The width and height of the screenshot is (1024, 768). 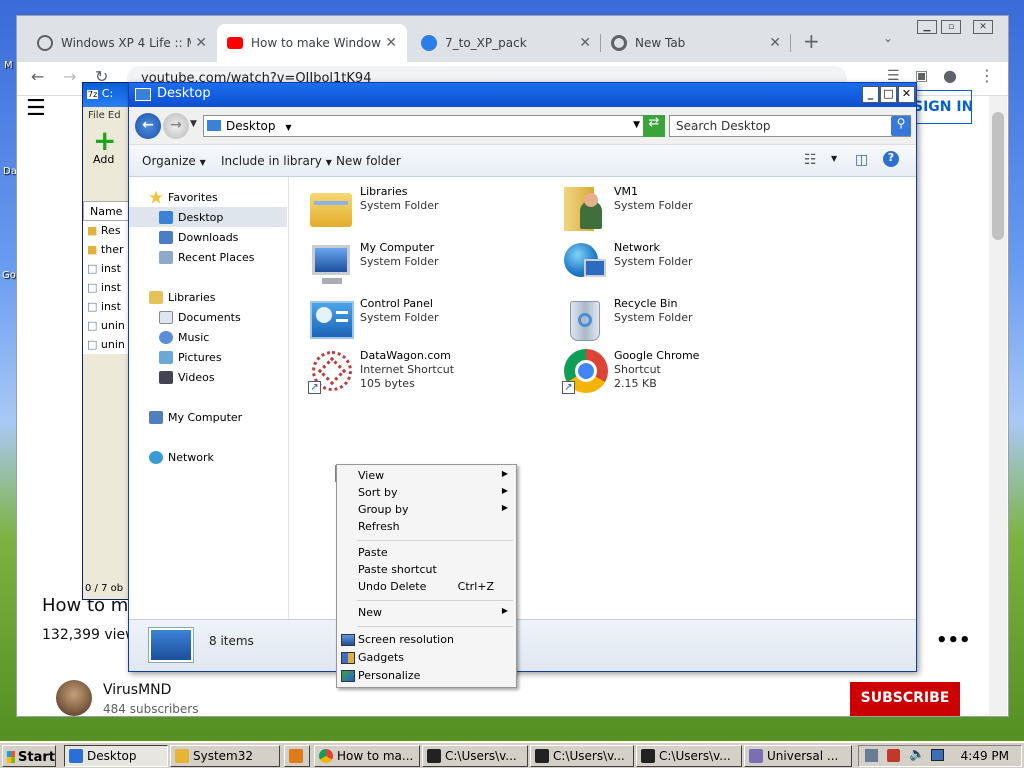 I want to click on security-tray-icon, so click(x=893, y=755).